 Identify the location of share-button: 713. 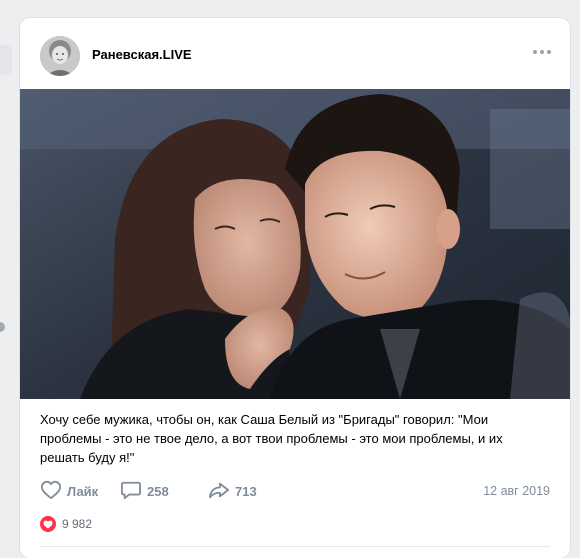
(232, 491).